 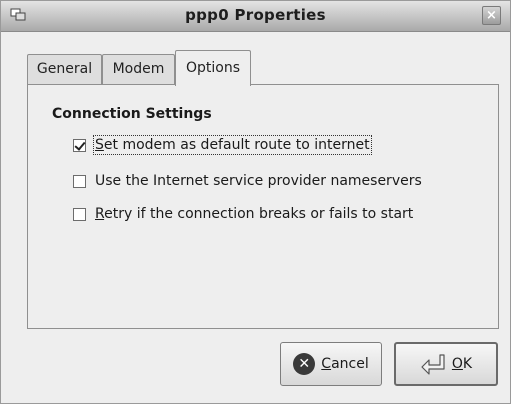 I want to click on ok-button-label: OK, so click(x=462, y=364).